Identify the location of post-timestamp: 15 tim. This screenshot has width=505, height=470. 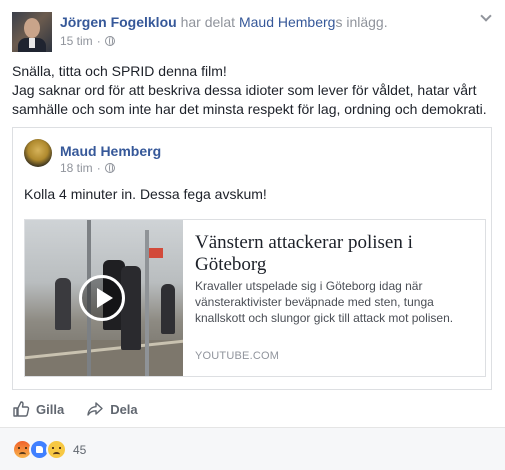
(76, 41).